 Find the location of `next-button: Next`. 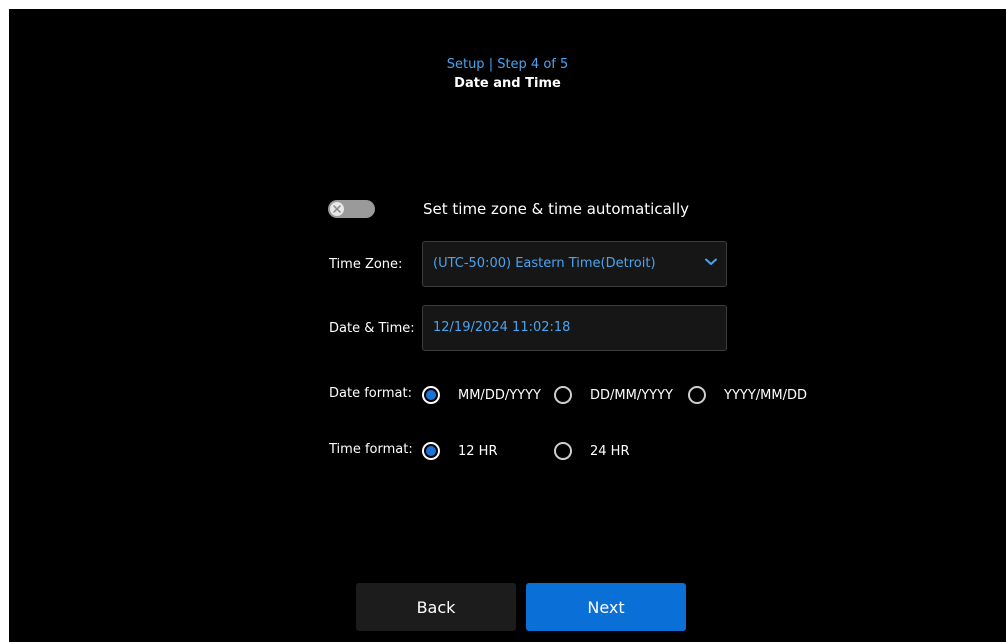

next-button: Next is located at coordinates (606, 607).